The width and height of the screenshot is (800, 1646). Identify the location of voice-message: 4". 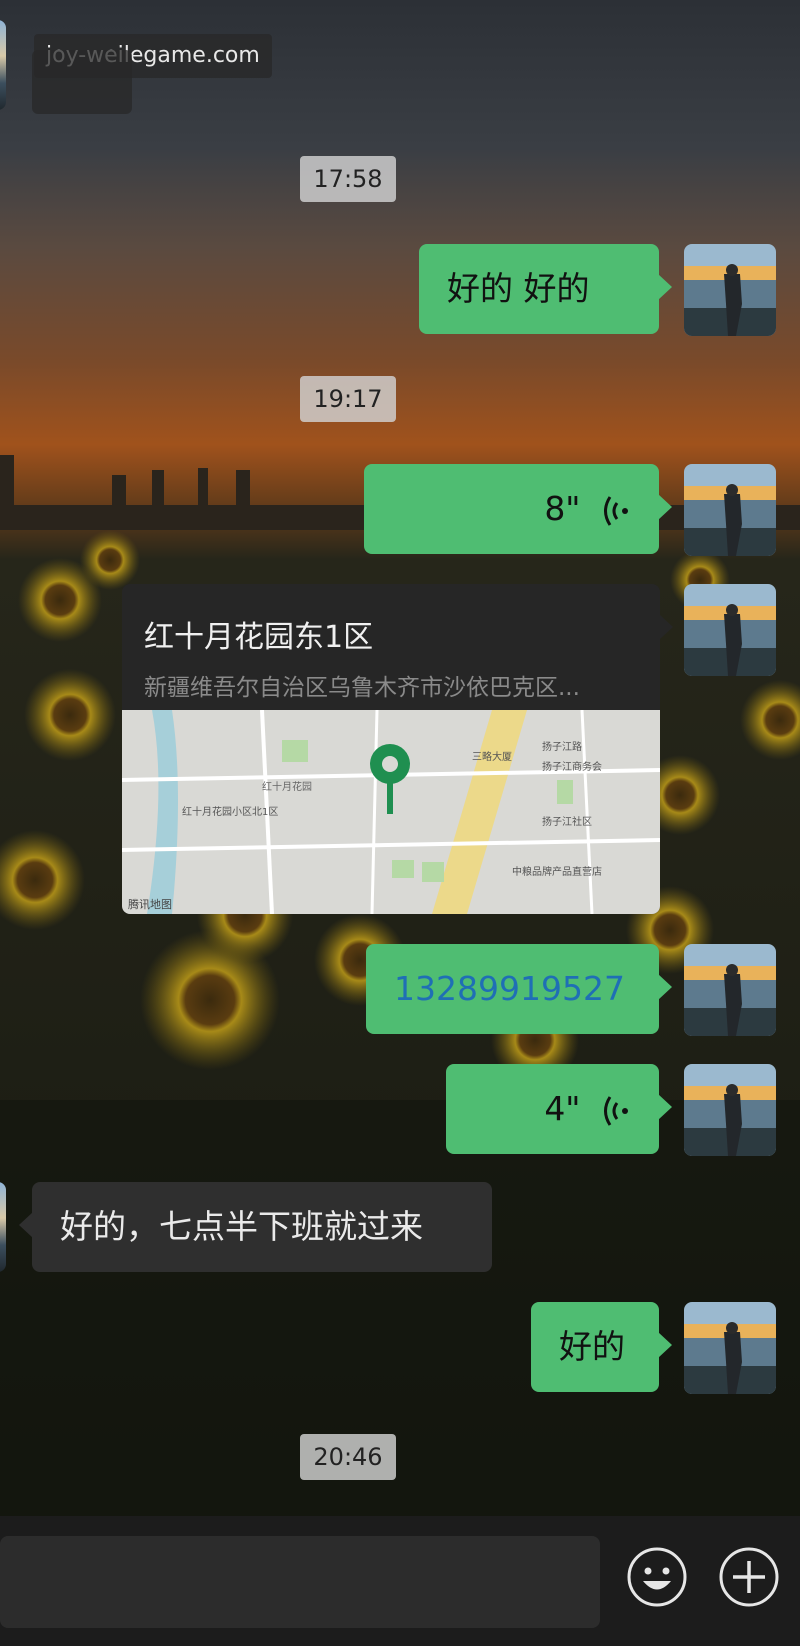
(559, 1109).